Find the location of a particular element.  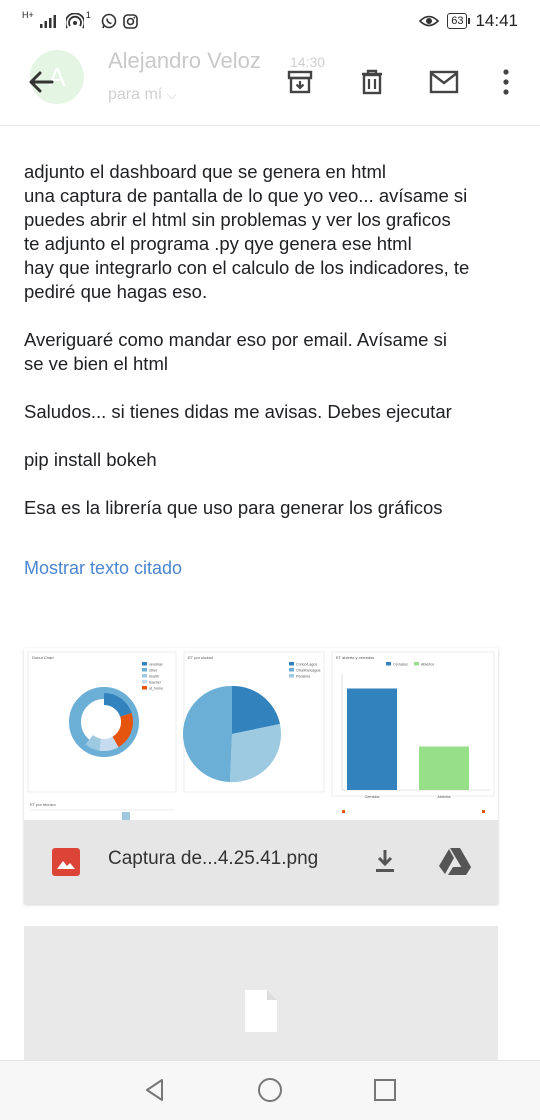

instagram-icon is located at coordinates (130, 21).